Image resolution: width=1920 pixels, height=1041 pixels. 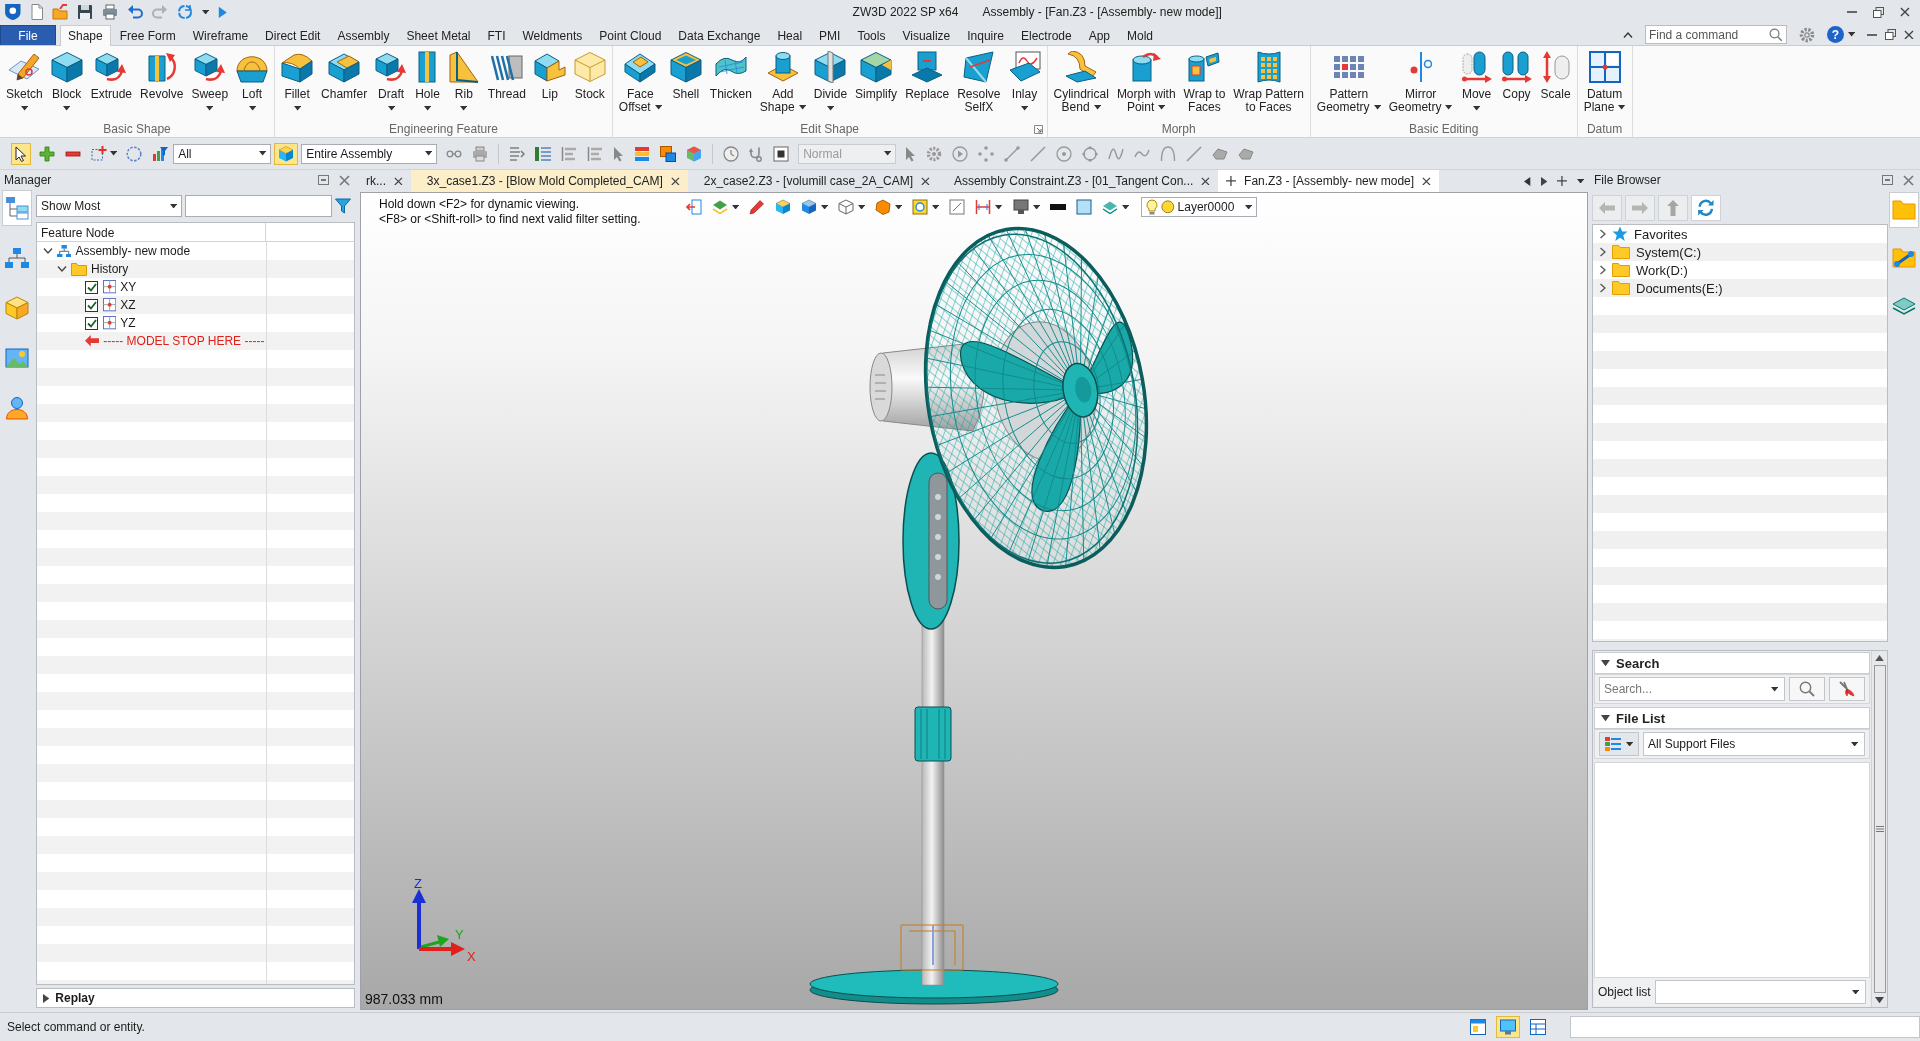 What do you see at coordinates (1740, 270) in the screenshot?
I see `file-tree-item: Work(D:)` at bounding box center [1740, 270].